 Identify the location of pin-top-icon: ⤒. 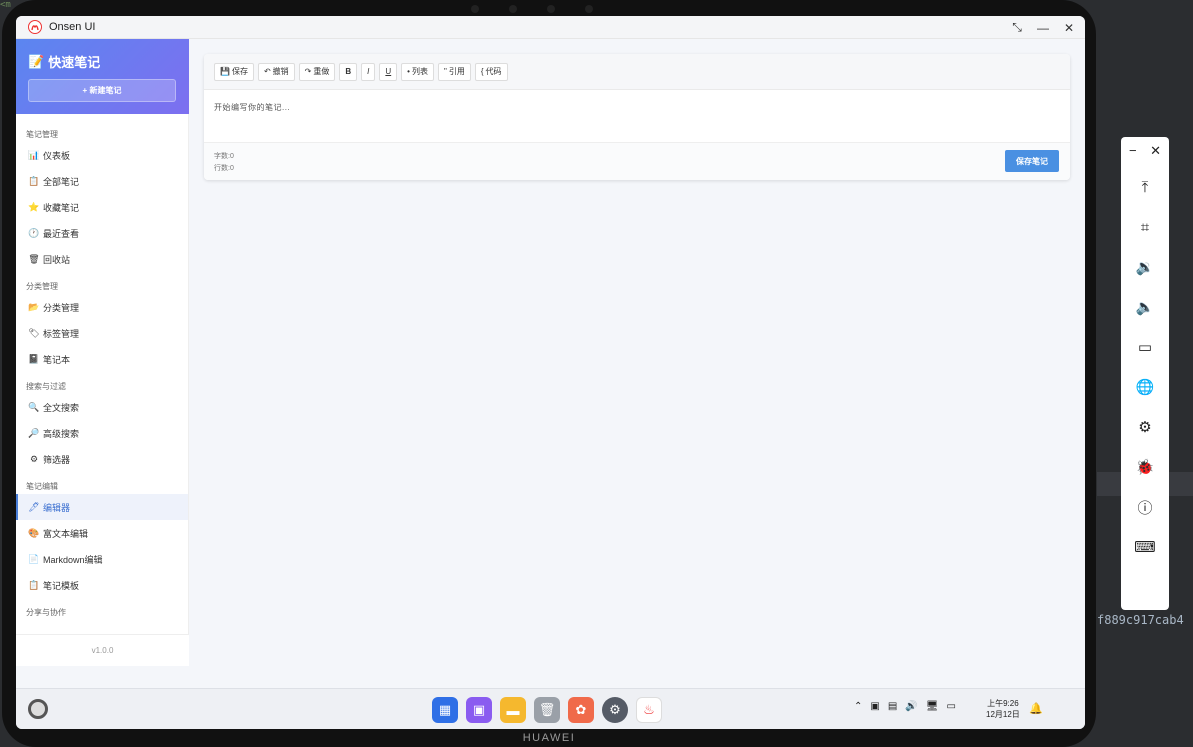
(1145, 187).